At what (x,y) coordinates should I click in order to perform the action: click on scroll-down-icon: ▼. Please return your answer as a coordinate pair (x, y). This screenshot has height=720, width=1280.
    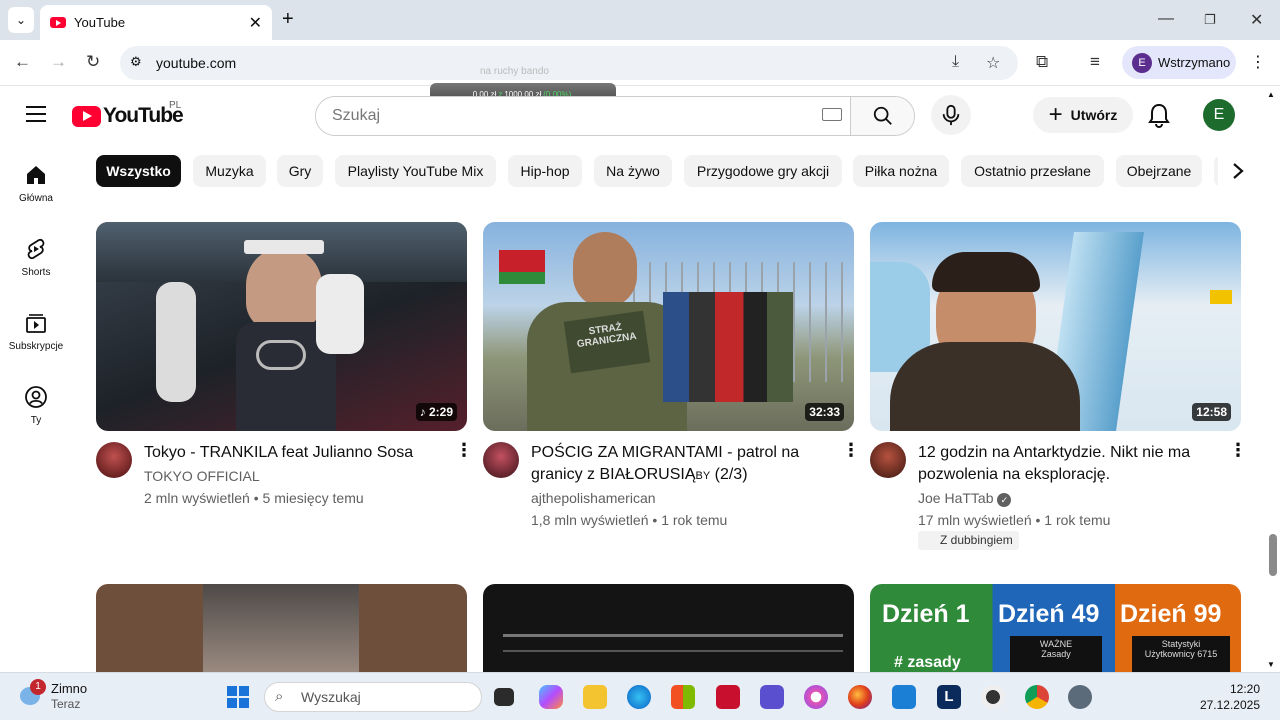
    Looking at the image, I should click on (1271, 664).